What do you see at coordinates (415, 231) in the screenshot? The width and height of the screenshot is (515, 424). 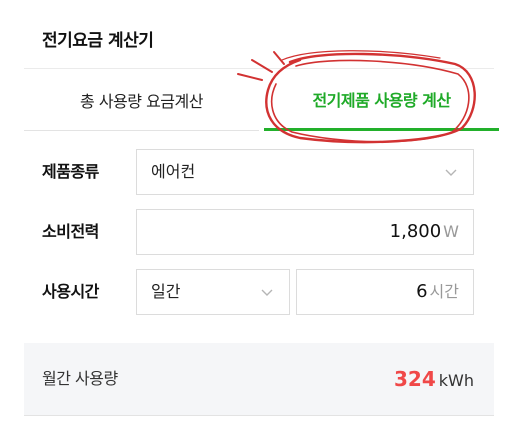 I see `power-value: 1,800` at bounding box center [415, 231].